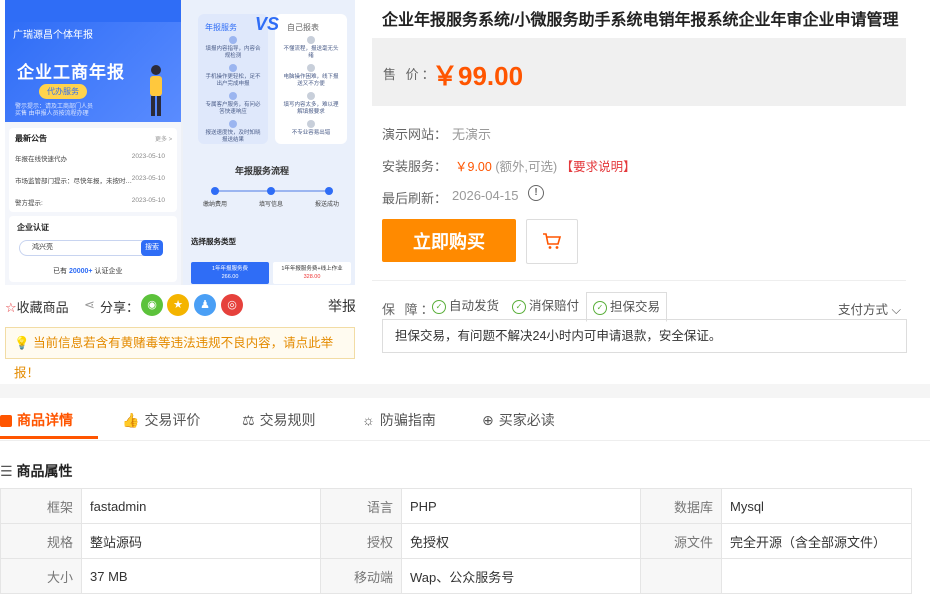  Describe the element at coordinates (681, 541) in the screenshot. I see `attr-key: 源文件` at that location.